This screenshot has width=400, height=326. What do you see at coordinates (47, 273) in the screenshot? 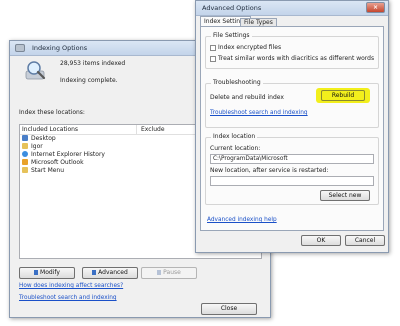
I see `modify-button: Modify` at bounding box center [47, 273].